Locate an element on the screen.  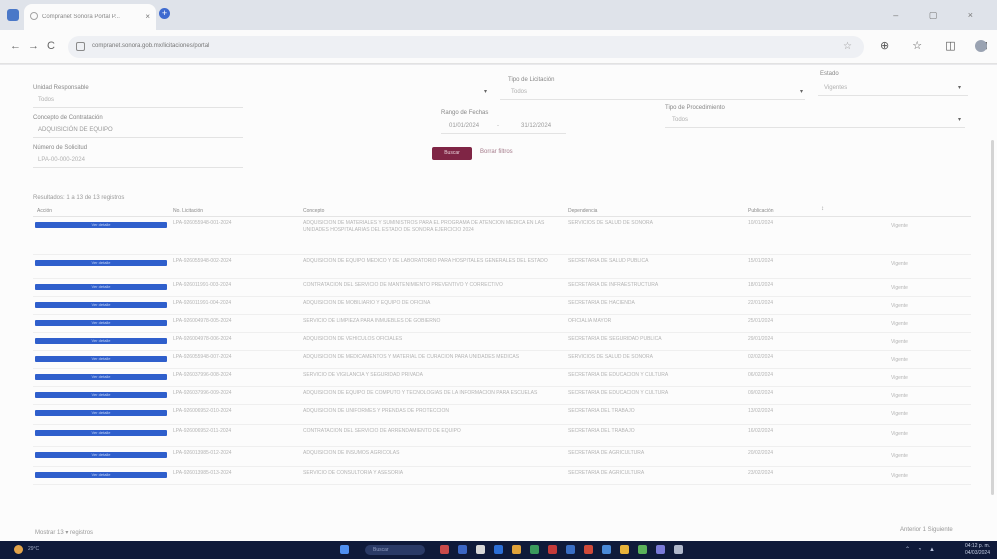
clock-time: 04:12 p. m. is located at coordinates (977, 546).